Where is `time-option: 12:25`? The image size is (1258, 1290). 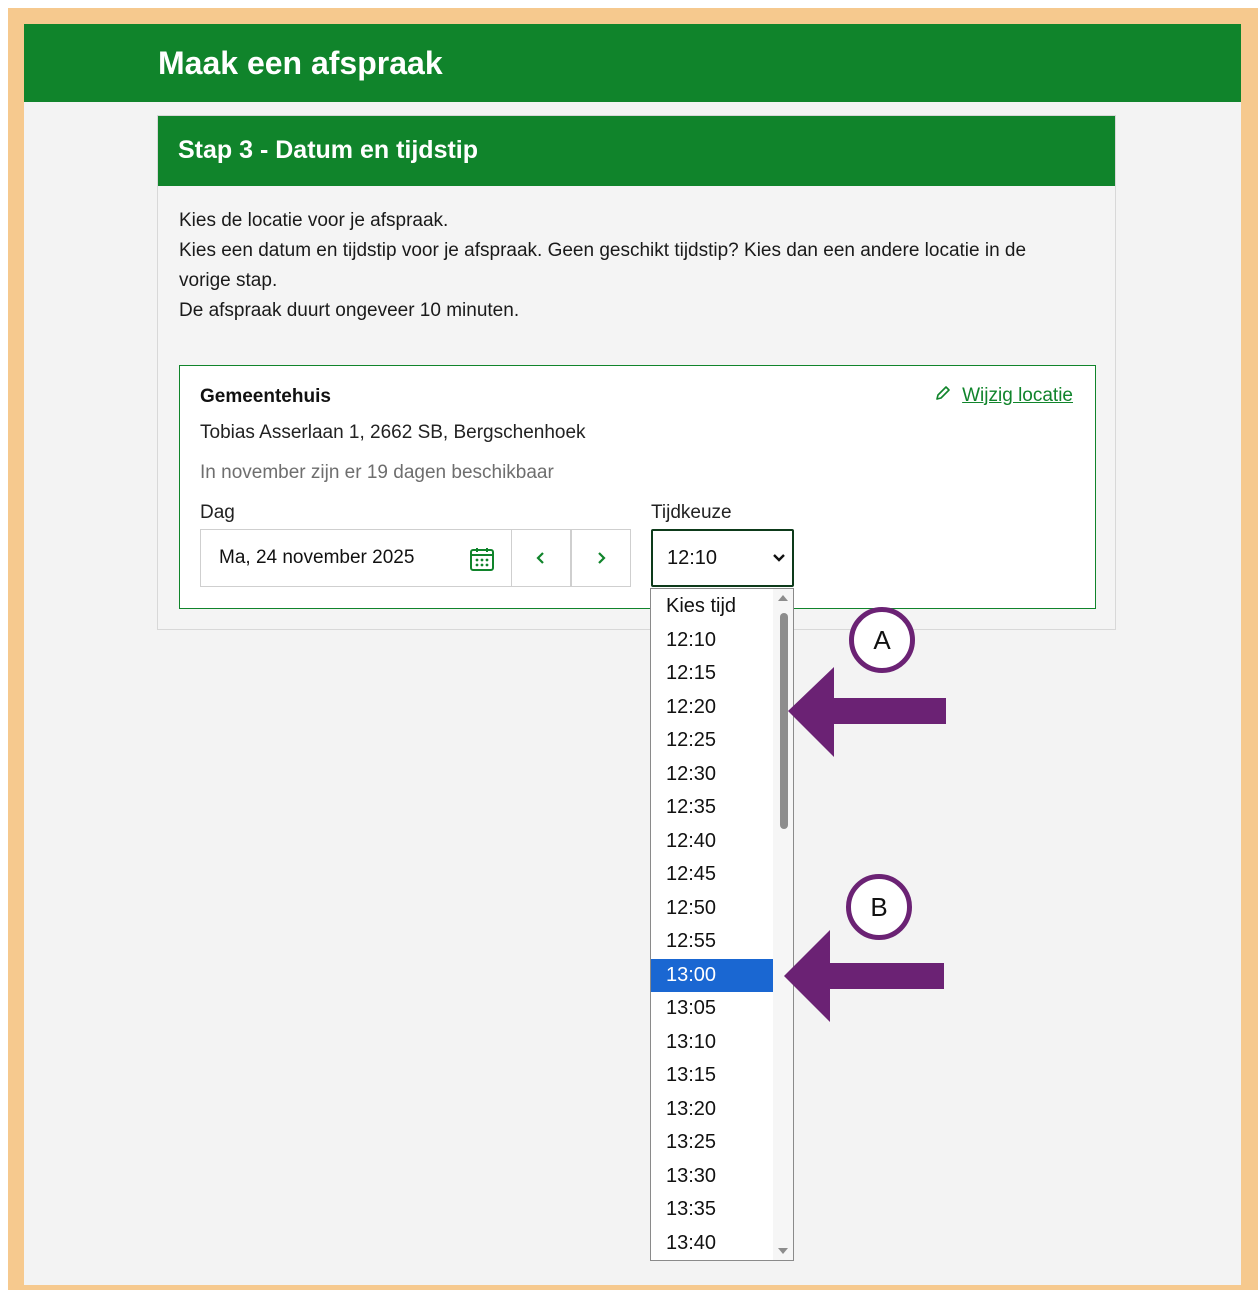
time-option: 12:25 is located at coordinates (712, 740).